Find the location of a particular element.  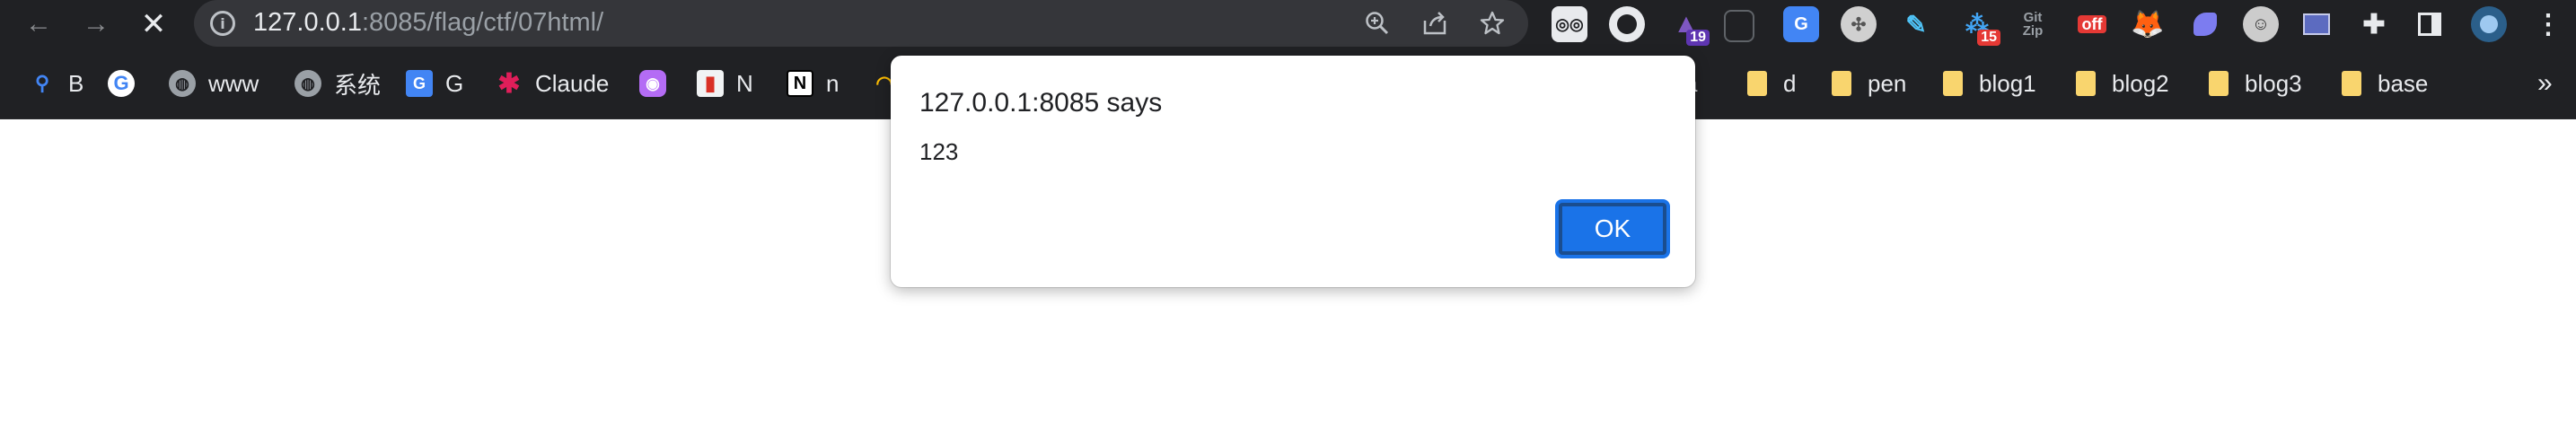

ring-inner is located at coordinates (1627, 24).